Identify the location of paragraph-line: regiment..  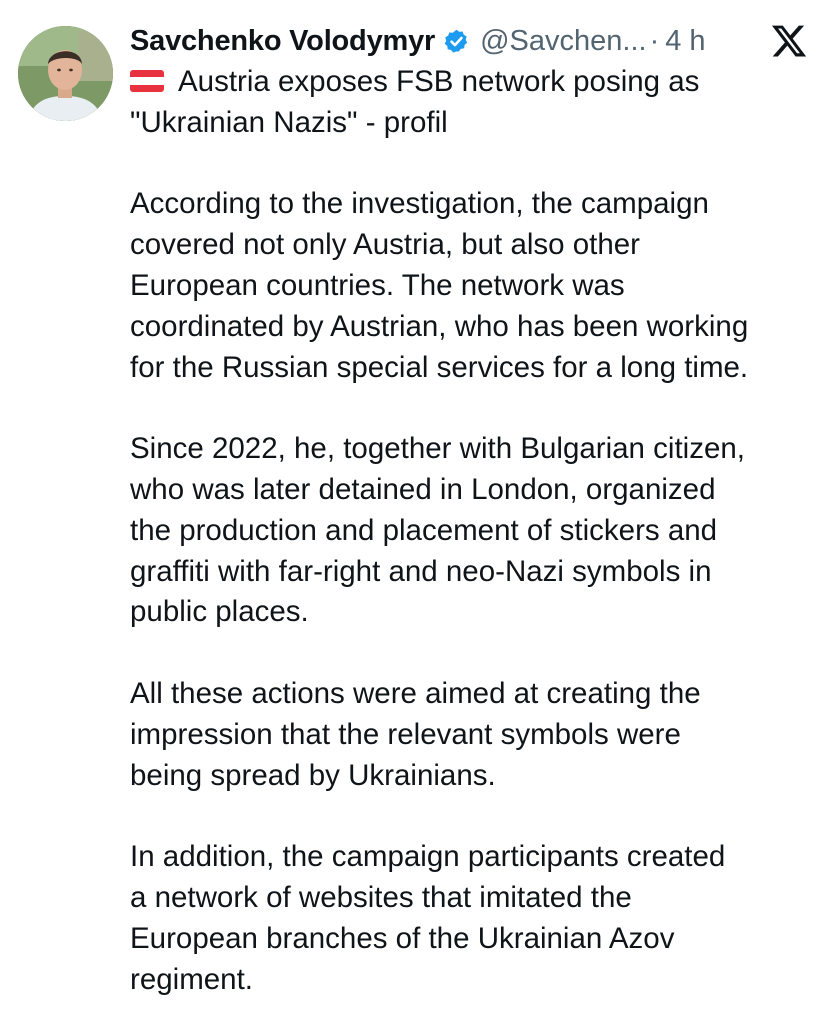
(191, 979).